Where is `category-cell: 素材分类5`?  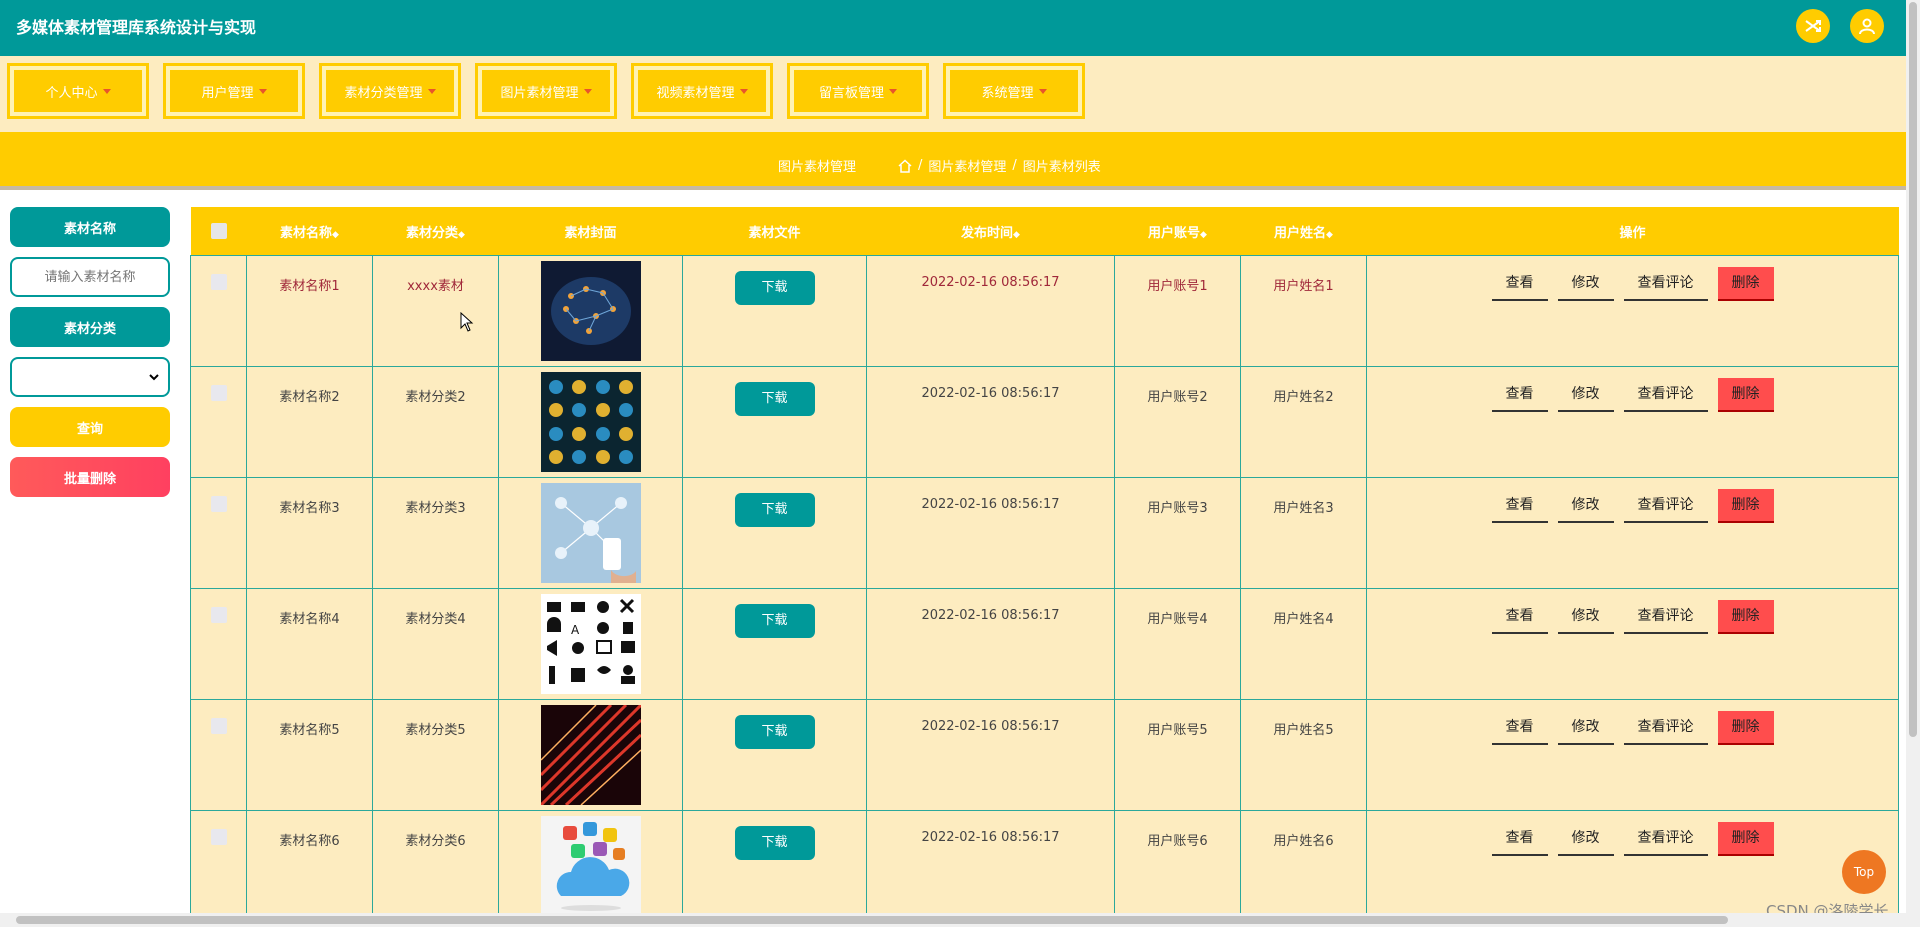 category-cell: 素材分类5 is located at coordinates (435, 755).